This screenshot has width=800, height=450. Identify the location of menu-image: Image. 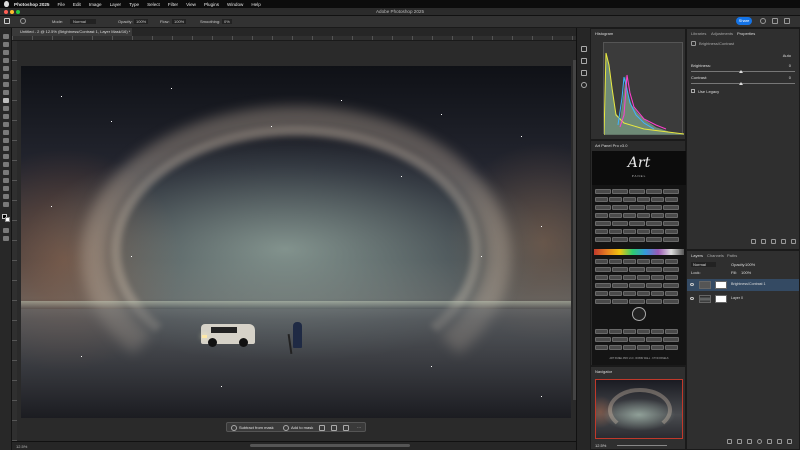
(95, 4).